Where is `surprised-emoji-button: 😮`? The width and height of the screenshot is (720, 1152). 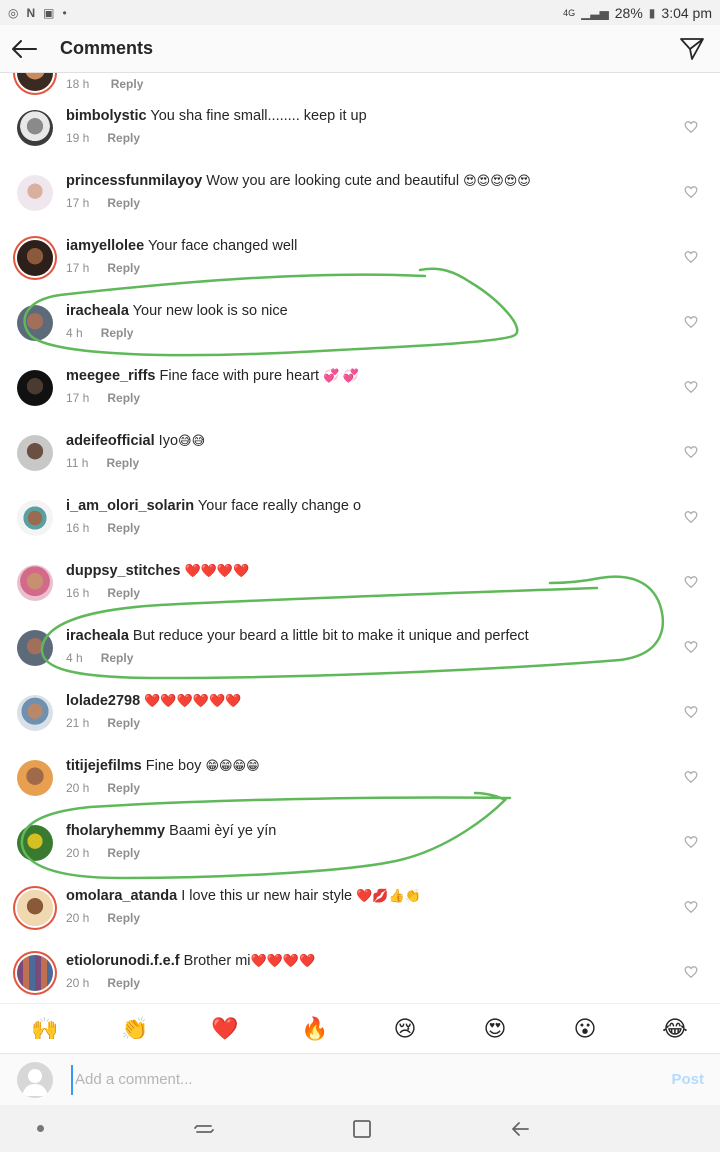
surprised-emoji-button: 😮 is located at coordinates (585, 1029).